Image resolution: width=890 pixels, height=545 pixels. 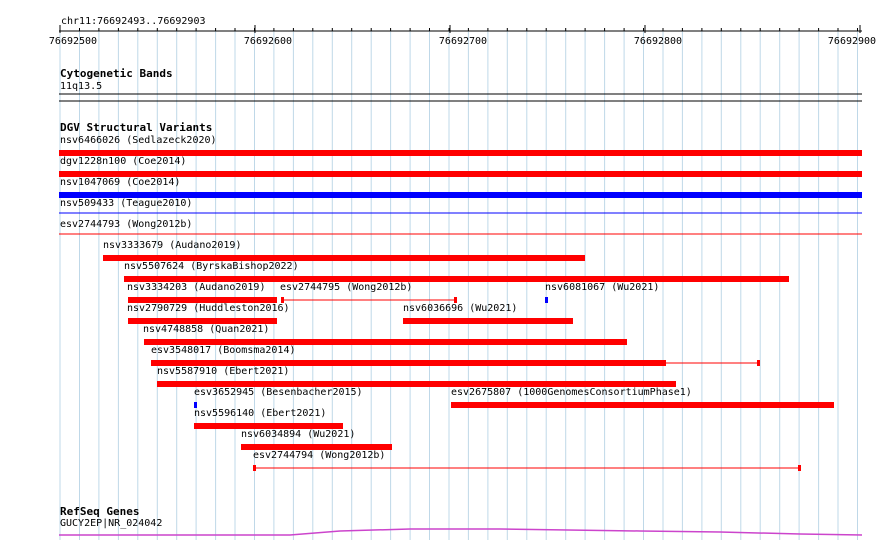 What do you see at coordinates (99, 511) in the screenshot?
I see `track-title-refseq: RefSeq Genes` at bounding box center [99, 511].